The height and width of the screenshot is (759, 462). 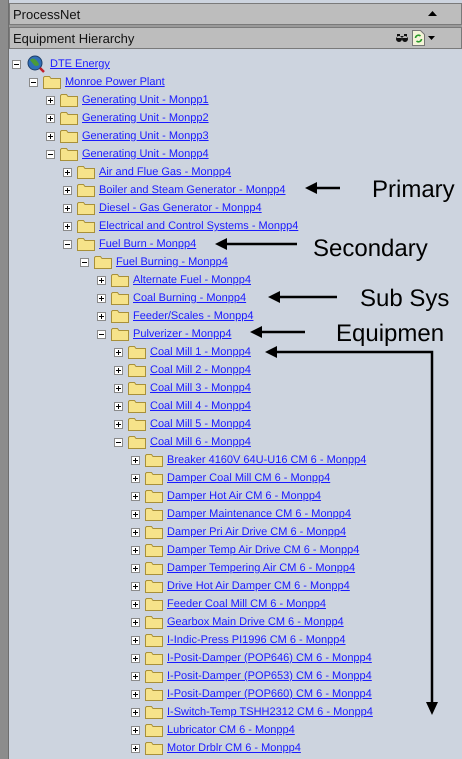 I want to click on tree-item-link: Coal Mill 4 - Monpp4, so click(x=200, y=406).